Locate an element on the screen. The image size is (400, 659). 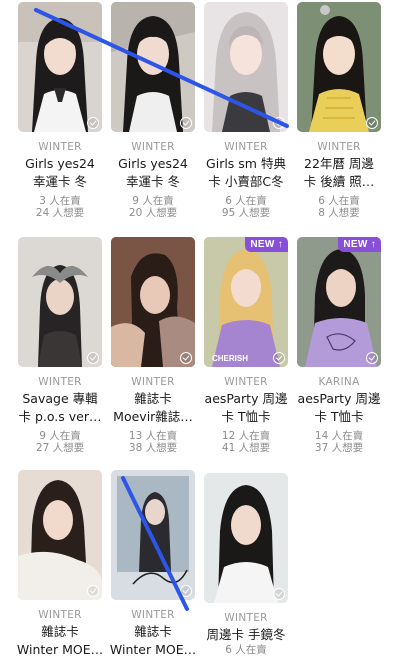
wanted-count: 27 人想要 is located at coordinates (60, 448).